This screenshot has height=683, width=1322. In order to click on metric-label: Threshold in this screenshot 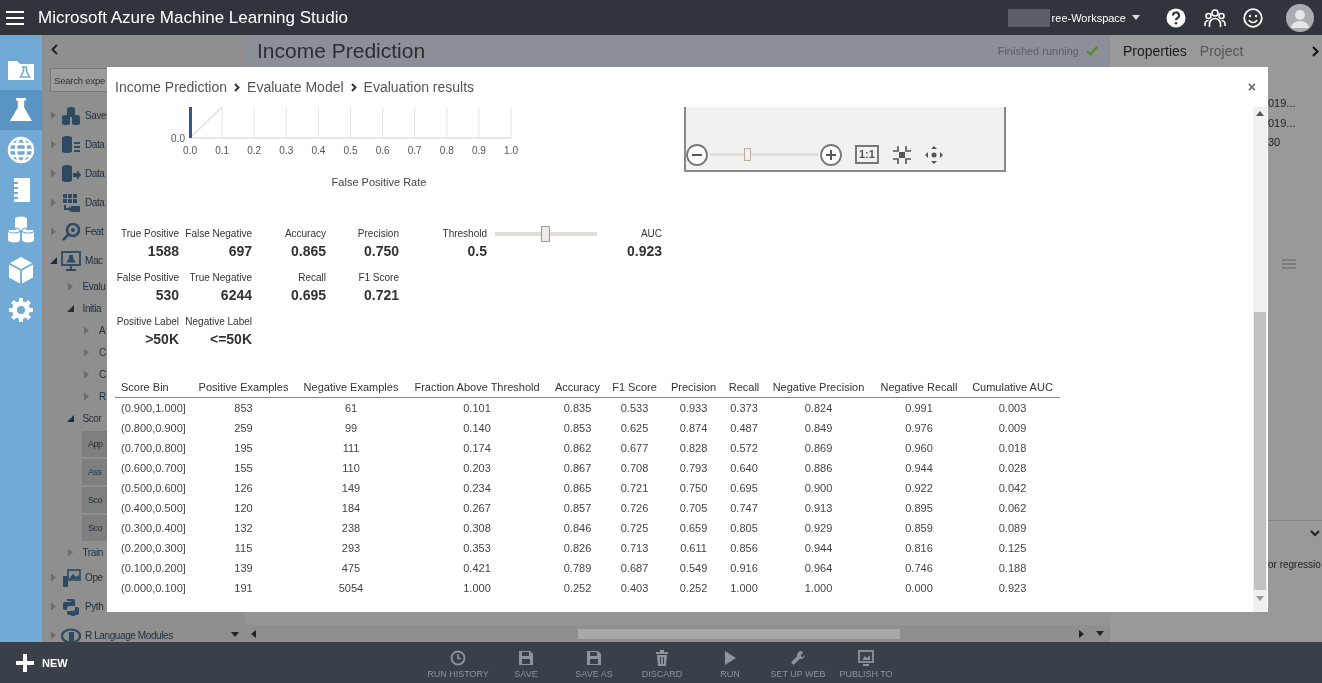, I will do `click(464, 234)`.